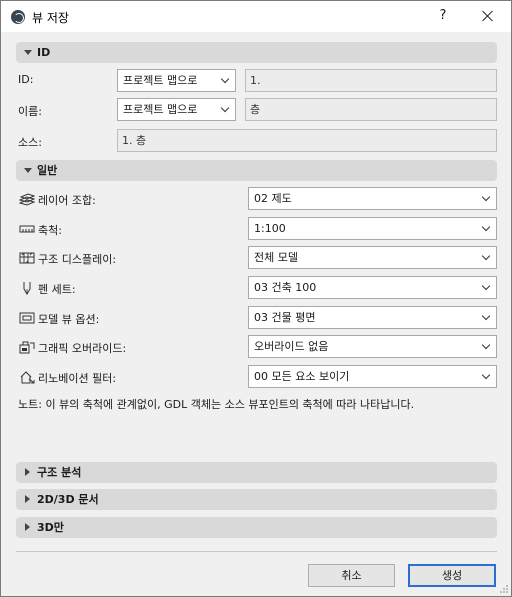  I want to click on create-button: 생성, so click(452, 575).